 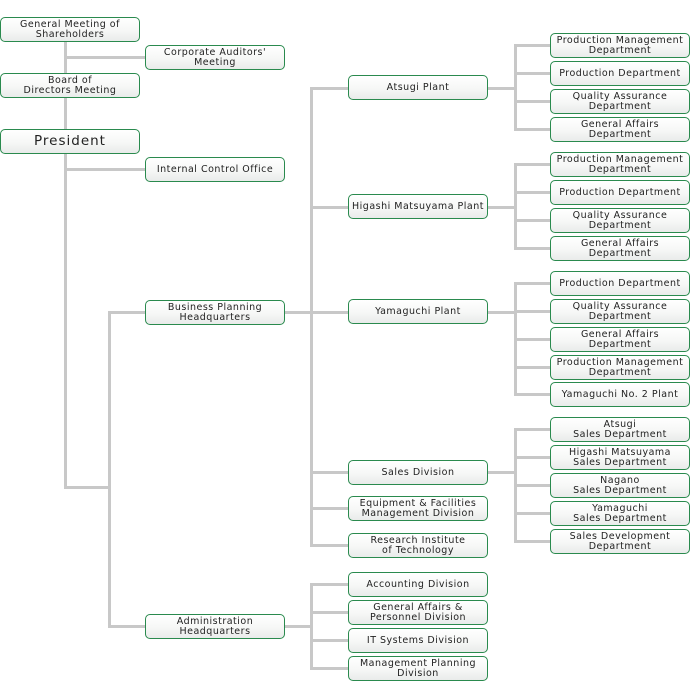 I want to click on node-higashi-matsuyama-plant: Higashi Matsuyama Plant, so click(x=418, y=206).